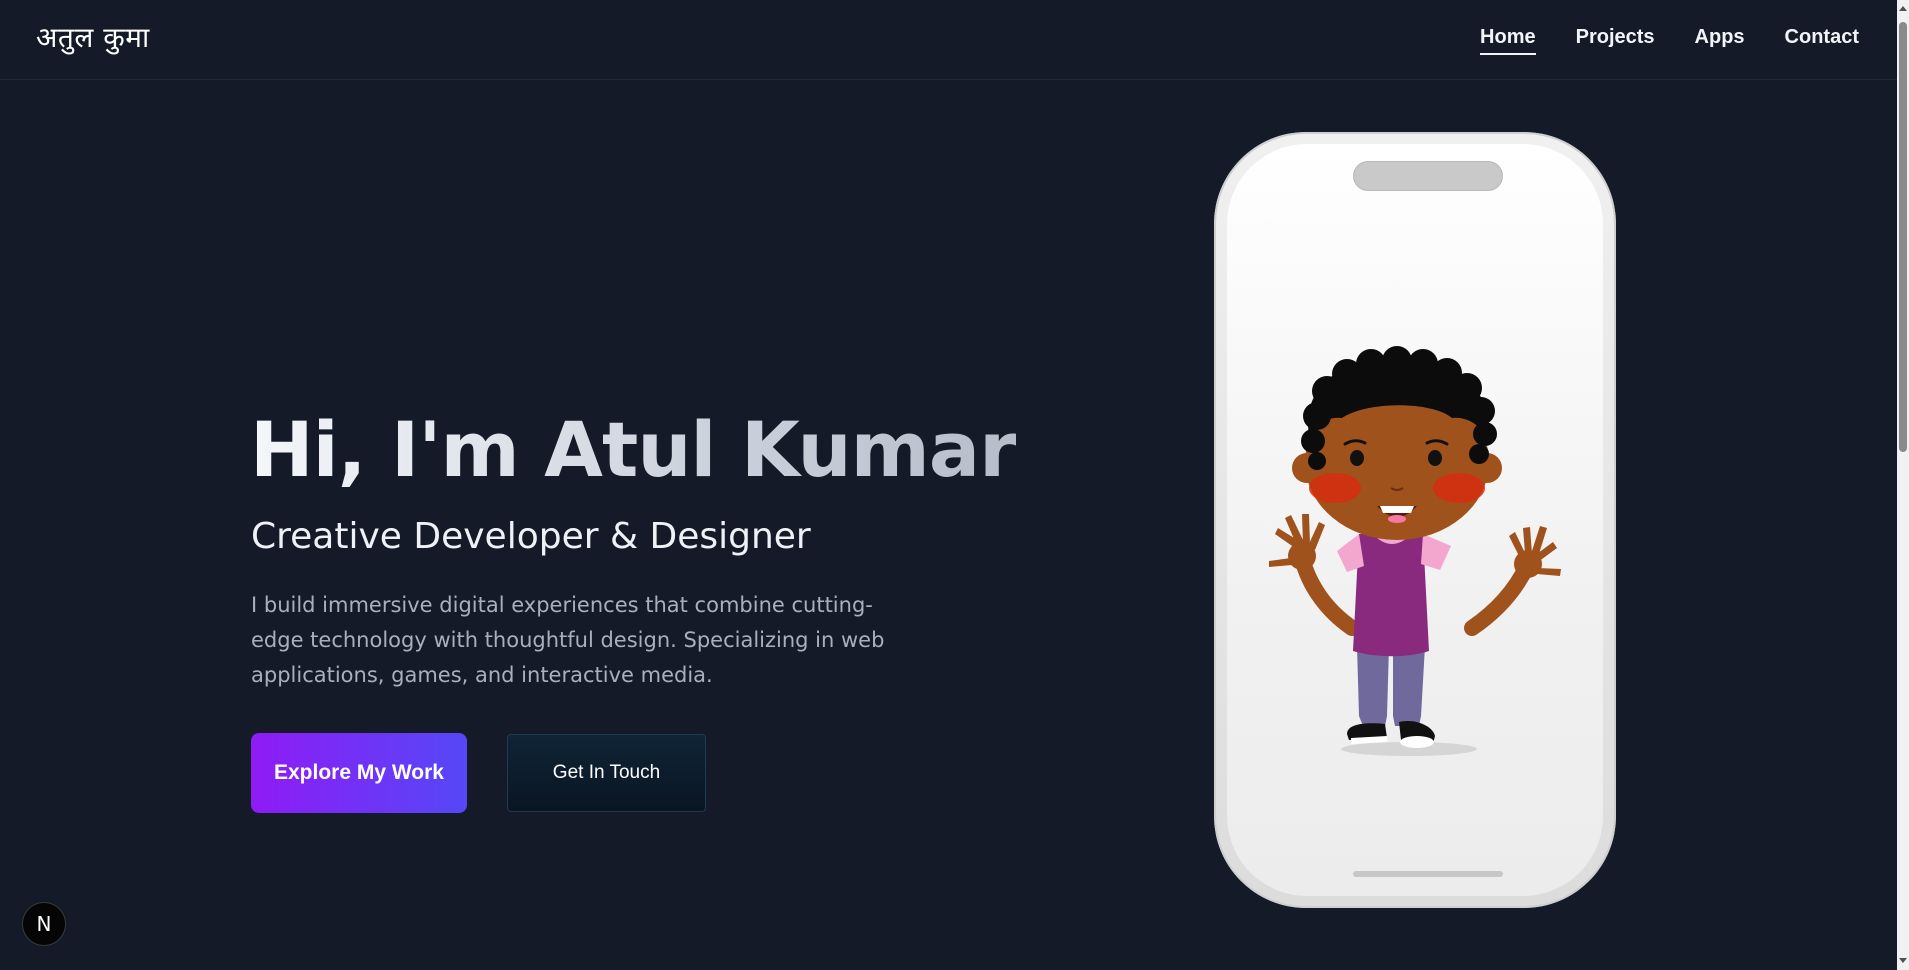  What do you see at coordinates (1615, 40) in the screenshot?
I see `nav-projects-link: Projects` at bounding box center [1615, 40].